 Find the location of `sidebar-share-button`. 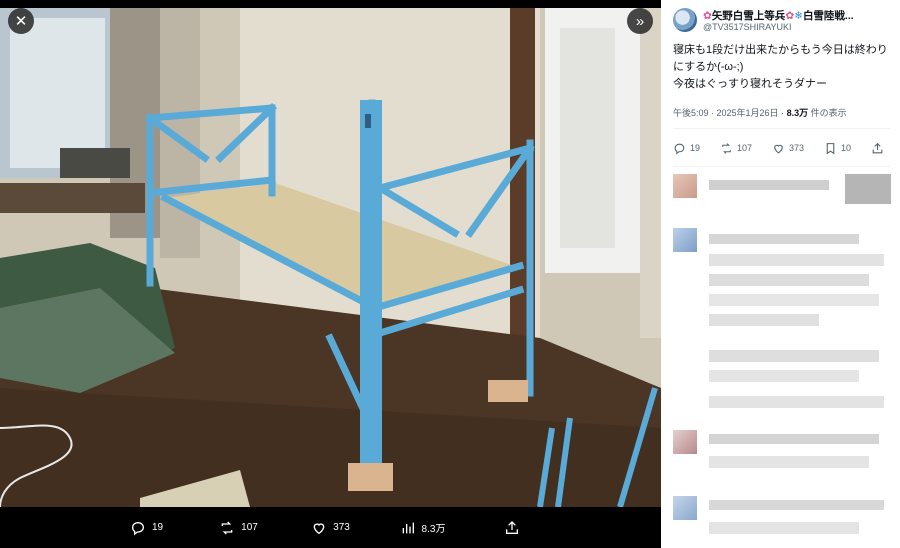

sidebar-share-button is located at coordinates (879, 148).